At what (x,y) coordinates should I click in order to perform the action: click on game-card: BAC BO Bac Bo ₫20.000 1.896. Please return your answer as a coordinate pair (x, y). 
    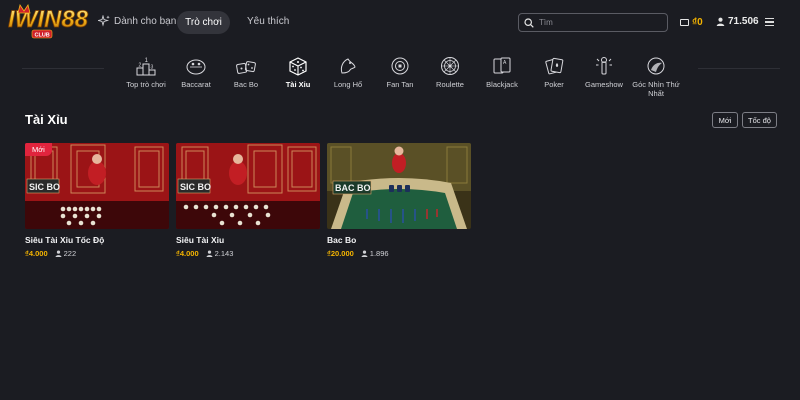
    Looking at the image, I should click on (399, 200).